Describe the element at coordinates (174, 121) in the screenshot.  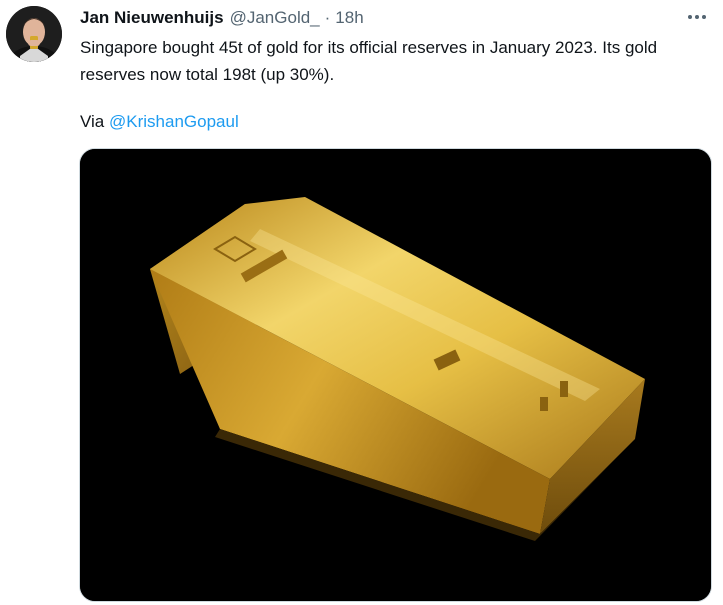
I see `mention-link: @KrishanGopaul` at that location.